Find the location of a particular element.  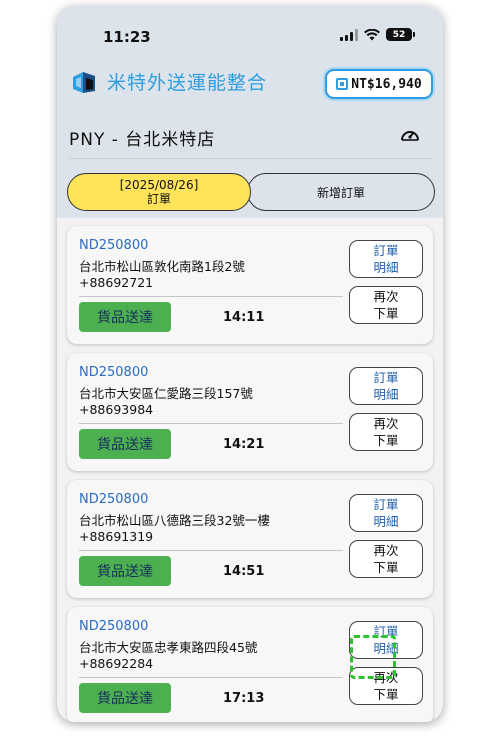

tab-orders: [2025/08/26] 訂單 is located at coordinates (159, 192).